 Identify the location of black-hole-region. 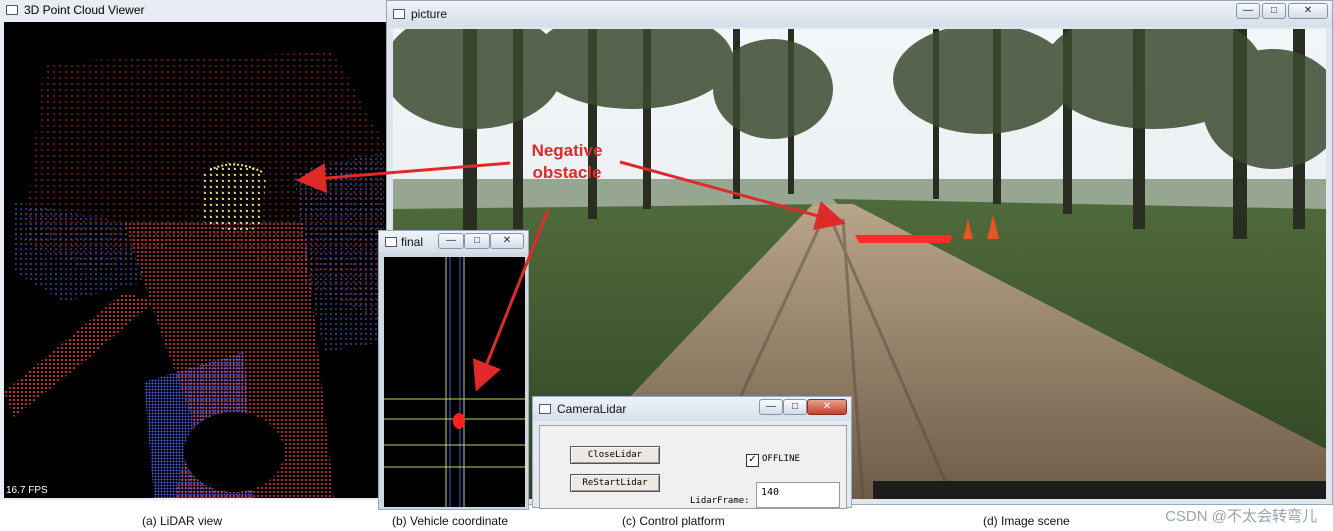
(234, 452).